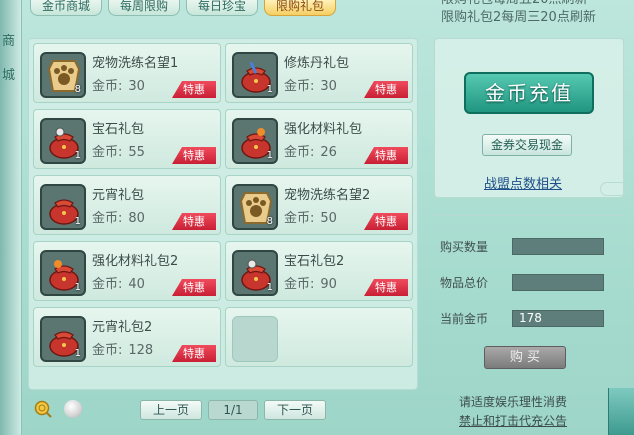 The image size is (634, 435). I want to click on empty-icon-box, so click(255, 339).